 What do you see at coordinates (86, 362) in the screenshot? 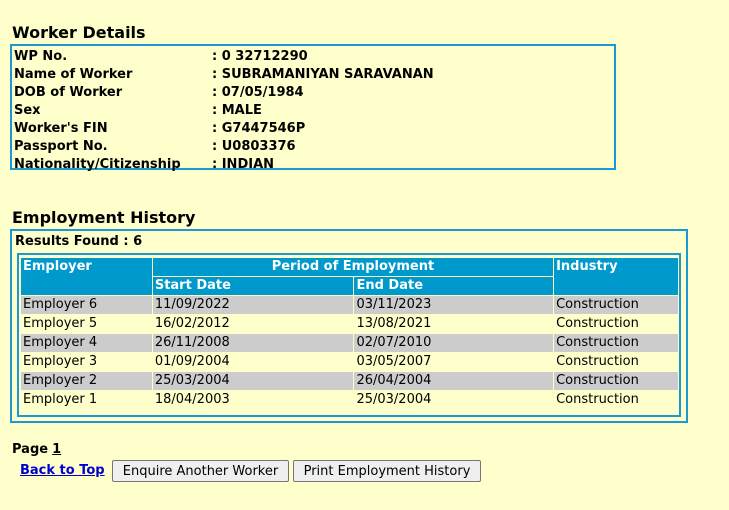
I see `cell-employer: Employer 3` at bounding box center [86, 362].